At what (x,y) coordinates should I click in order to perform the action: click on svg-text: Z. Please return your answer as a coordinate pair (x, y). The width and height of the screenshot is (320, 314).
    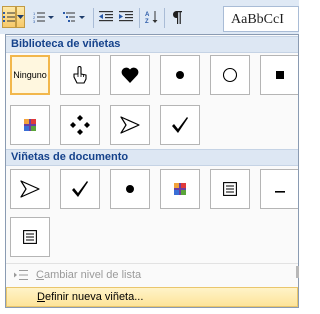
    Looking at the image, I should click on (147, 21).